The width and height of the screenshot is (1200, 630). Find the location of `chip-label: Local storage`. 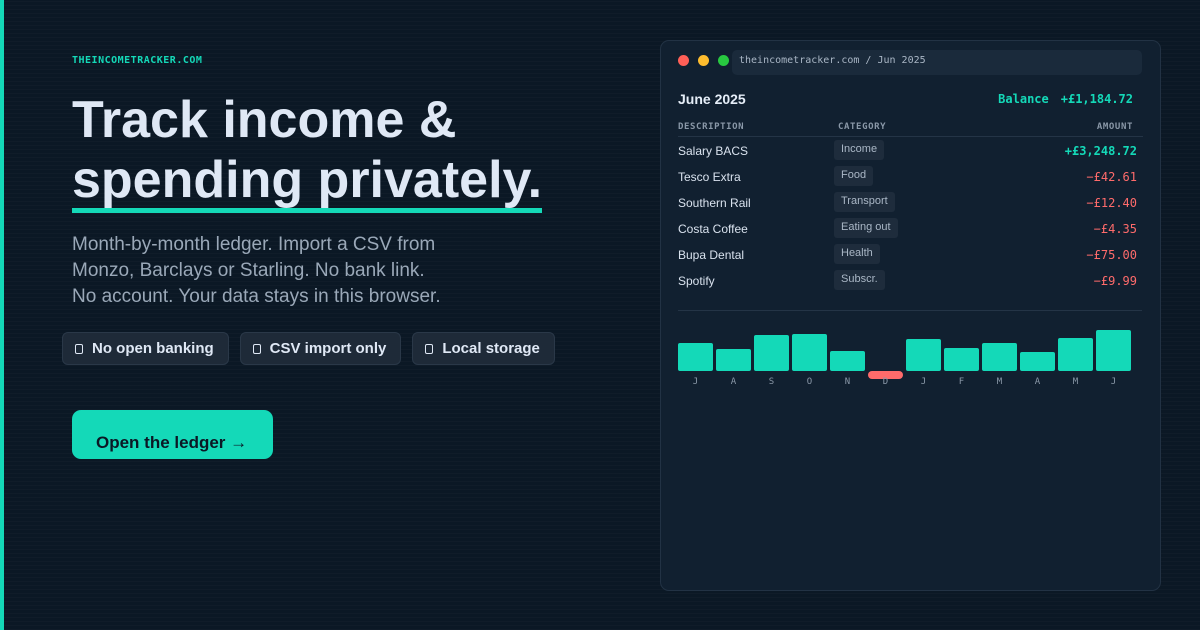

chip-label: Local storage is located at coordinates (491, 348).